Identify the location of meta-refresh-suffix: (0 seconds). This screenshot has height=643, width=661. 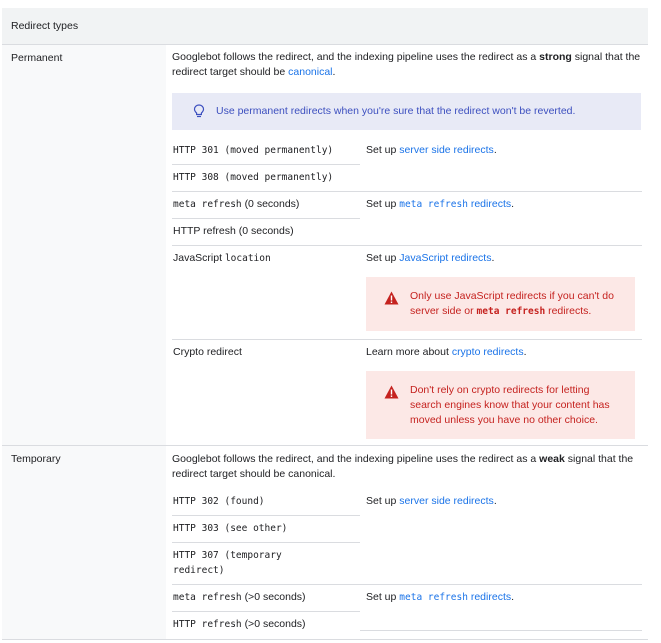
(272, 204).